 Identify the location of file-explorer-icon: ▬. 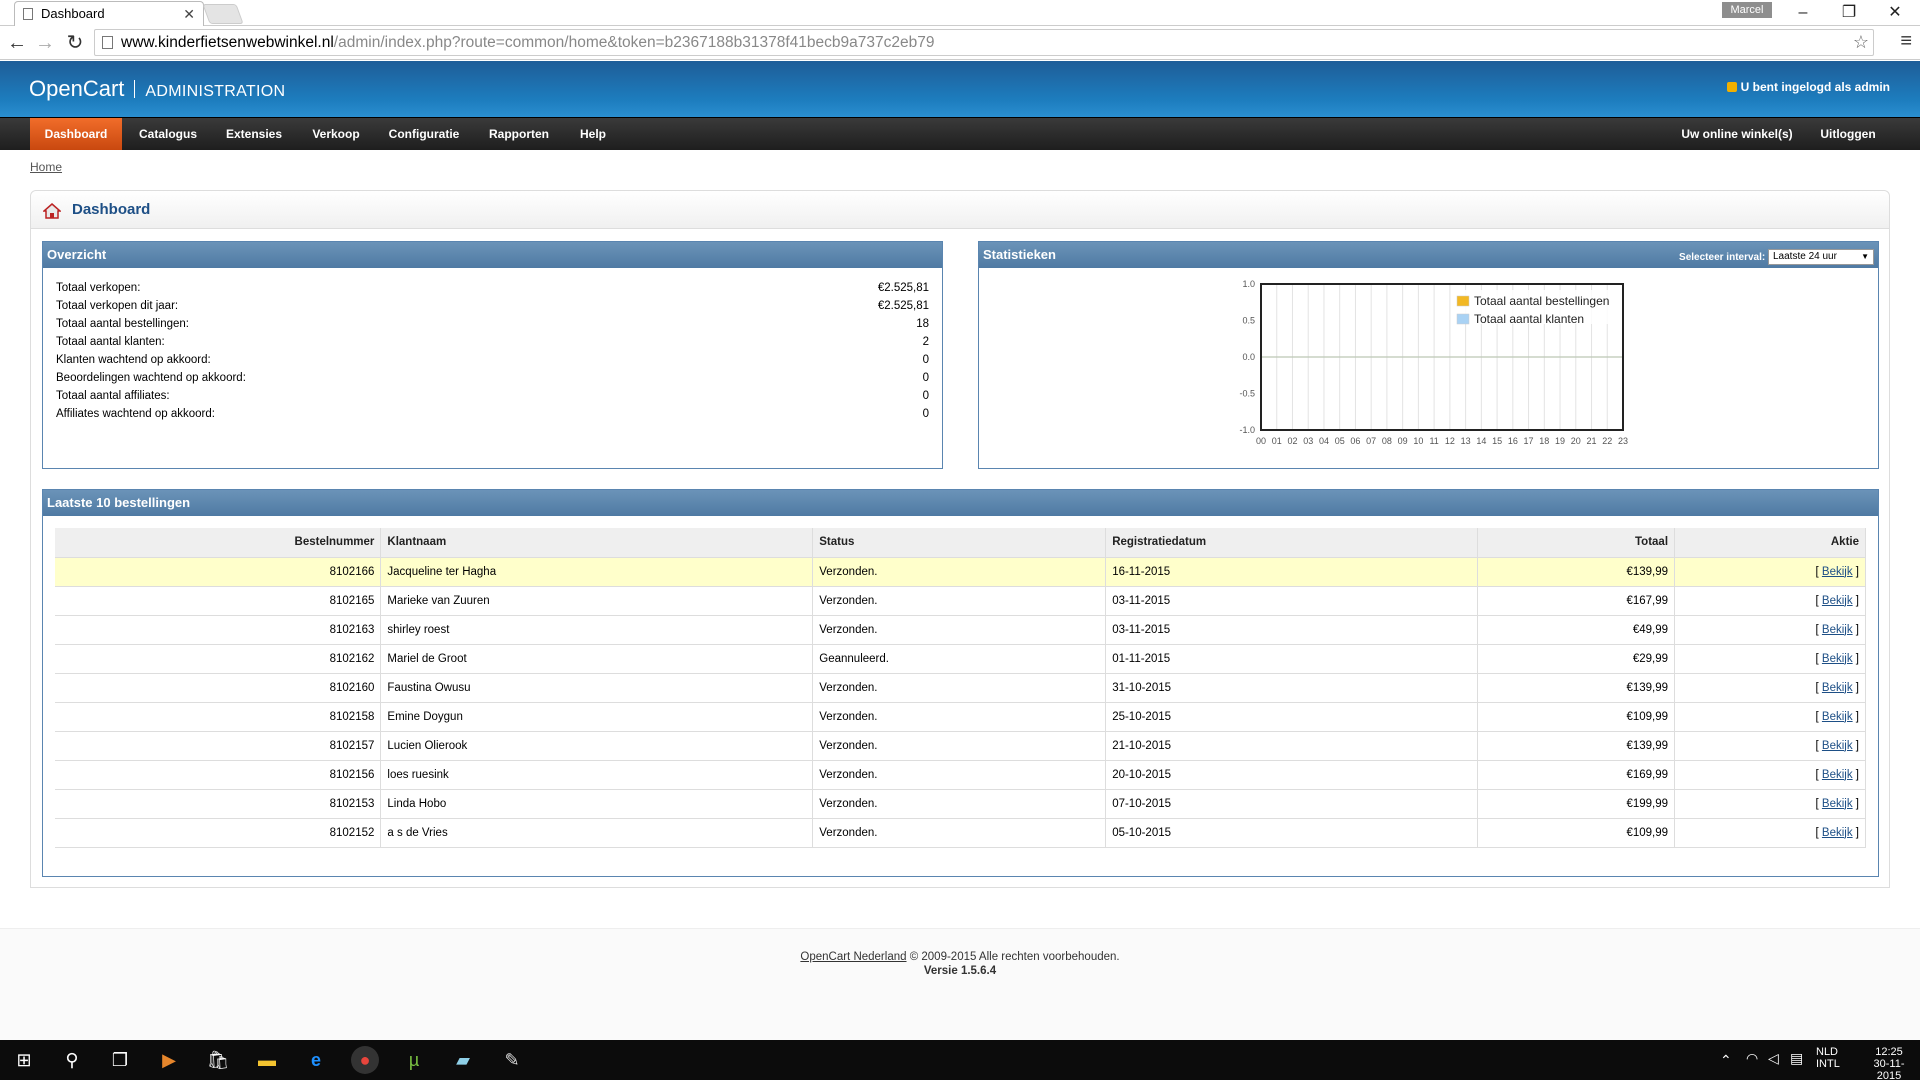
(267, 1060).